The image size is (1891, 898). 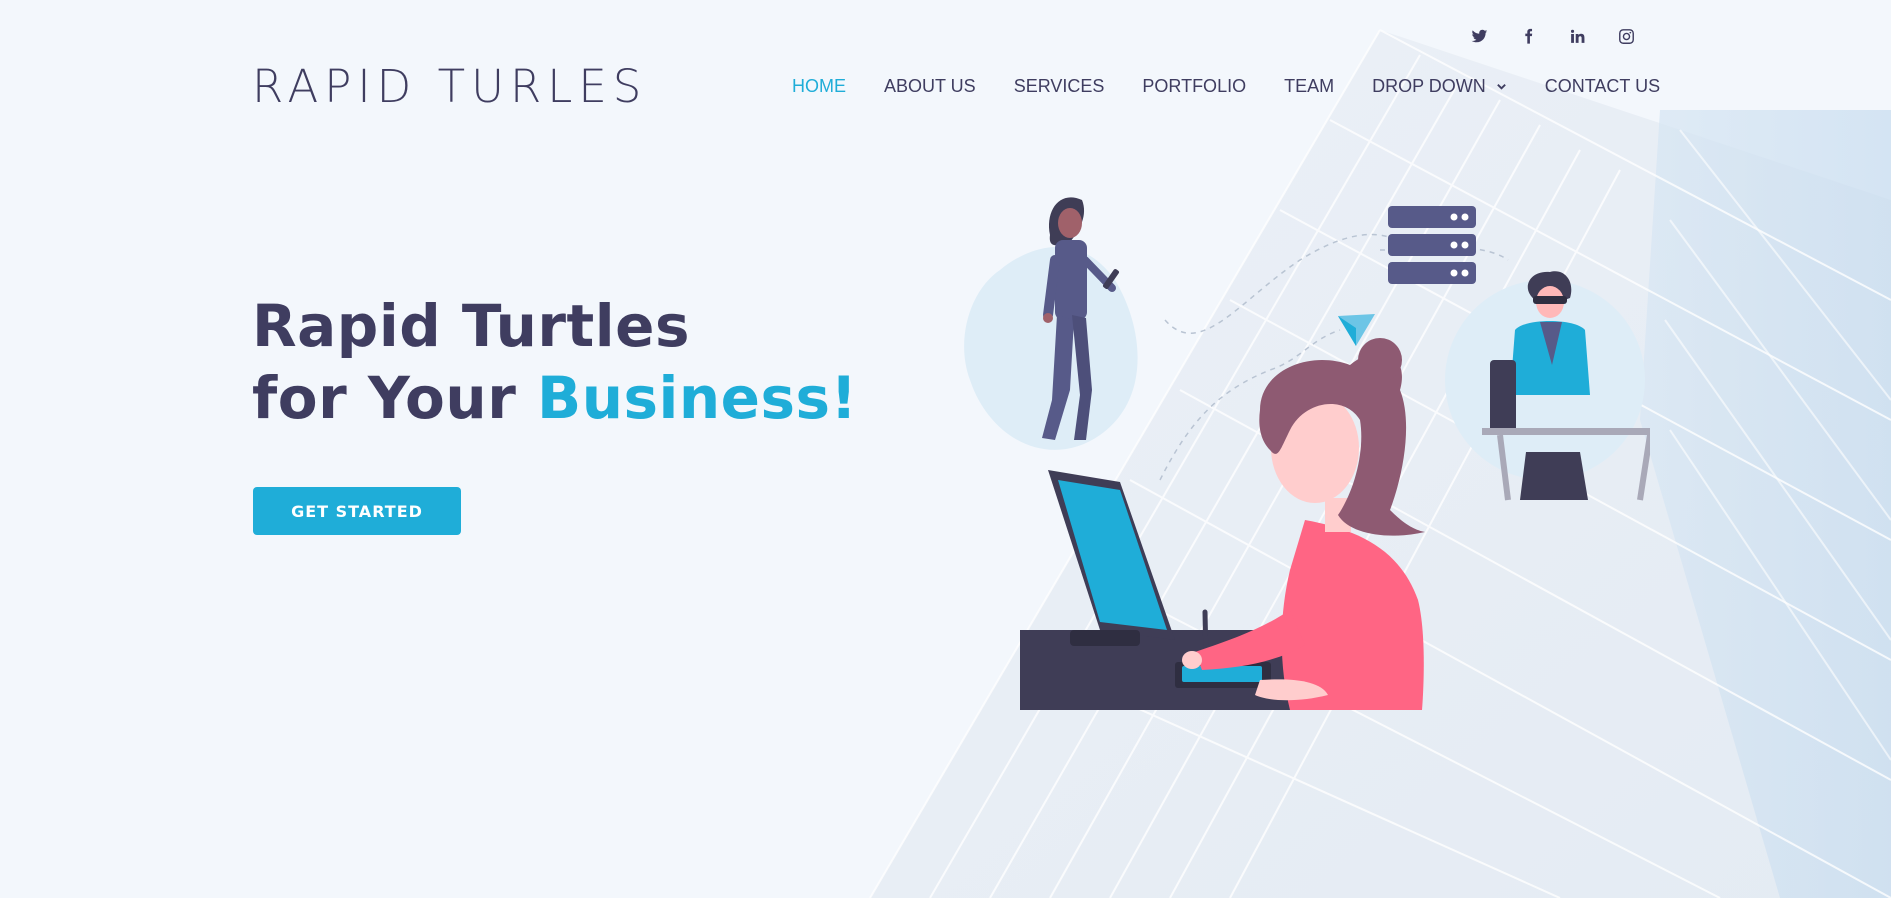 I want to click on nav-item-drop-down: DROP DOWN, so click(x=1439, y=86).